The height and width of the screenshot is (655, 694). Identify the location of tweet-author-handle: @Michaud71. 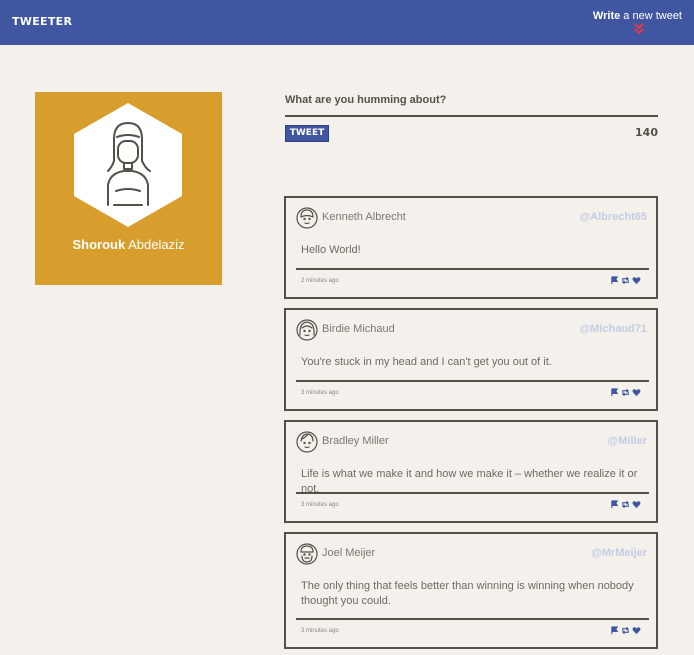
(613, 329).